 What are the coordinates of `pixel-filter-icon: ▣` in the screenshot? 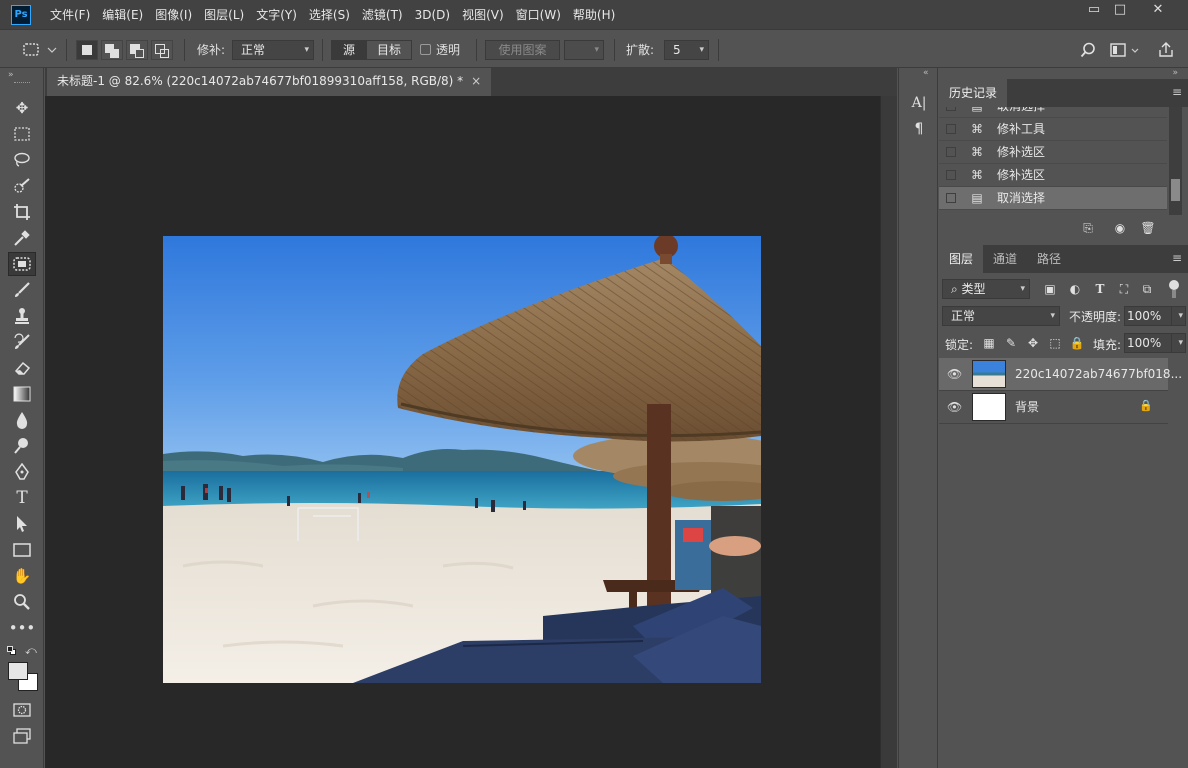 It's located at (1050, 289).